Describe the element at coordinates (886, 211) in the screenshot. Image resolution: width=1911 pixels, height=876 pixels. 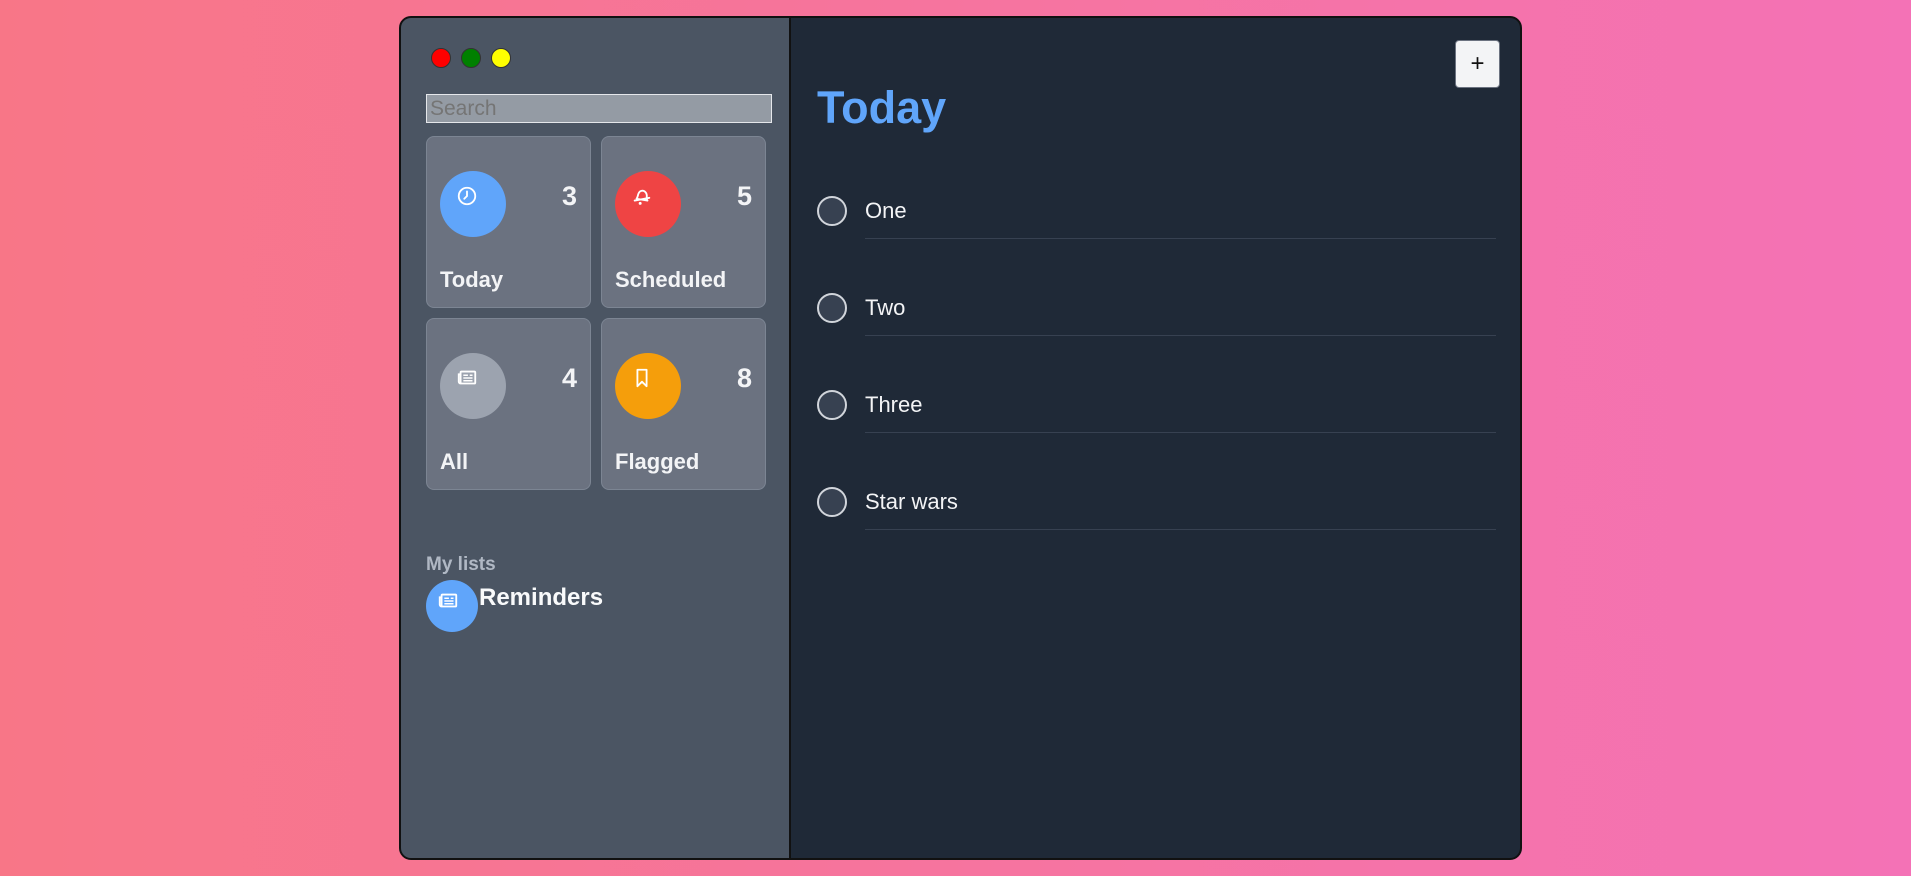
I see `task-text: One` at that location.